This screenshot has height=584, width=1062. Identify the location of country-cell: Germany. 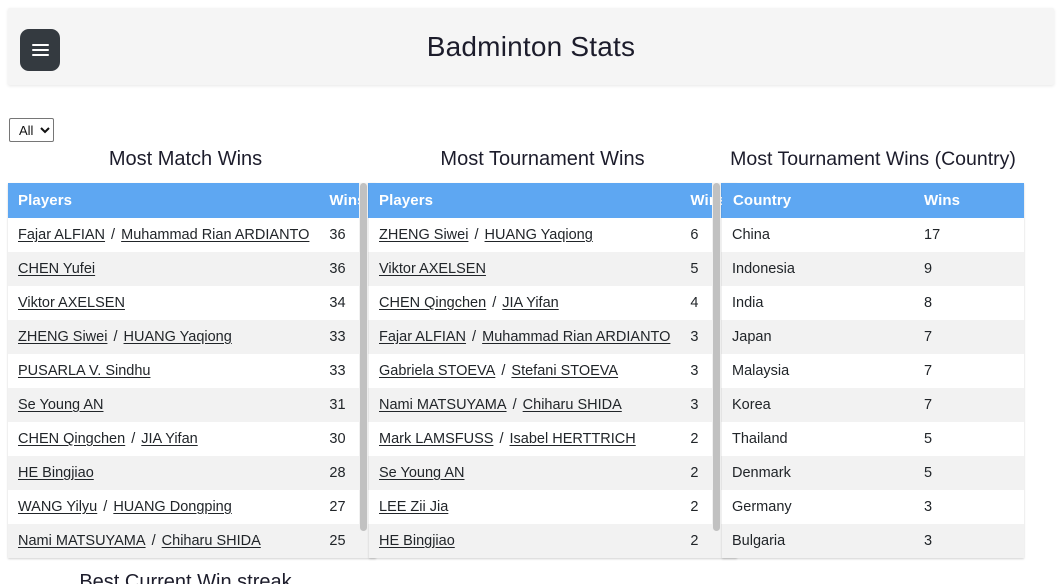
(762, 507).